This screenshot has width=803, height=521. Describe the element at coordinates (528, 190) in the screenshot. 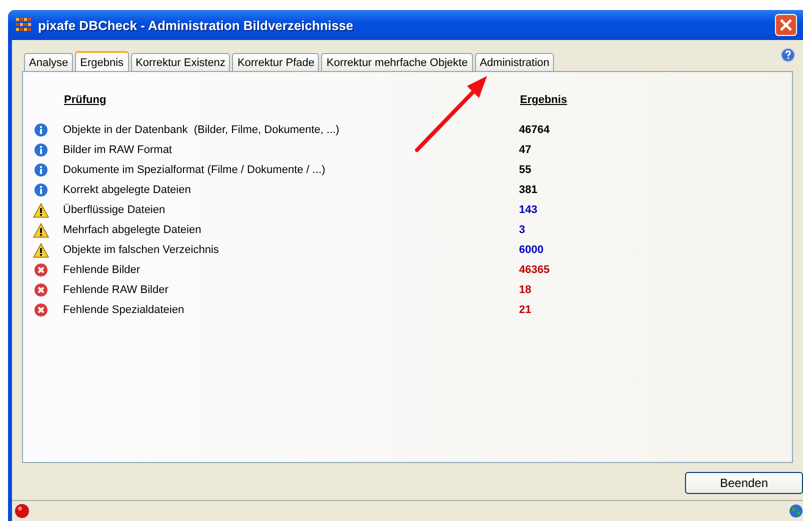

I see `result-value: 381` at that location.